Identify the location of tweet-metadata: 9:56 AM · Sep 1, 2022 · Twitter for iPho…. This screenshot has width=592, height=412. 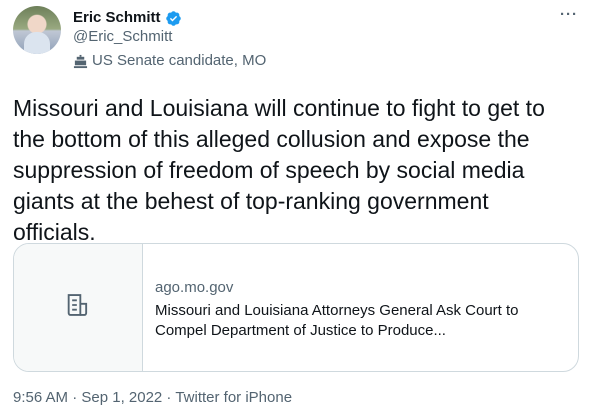
(152, 398).